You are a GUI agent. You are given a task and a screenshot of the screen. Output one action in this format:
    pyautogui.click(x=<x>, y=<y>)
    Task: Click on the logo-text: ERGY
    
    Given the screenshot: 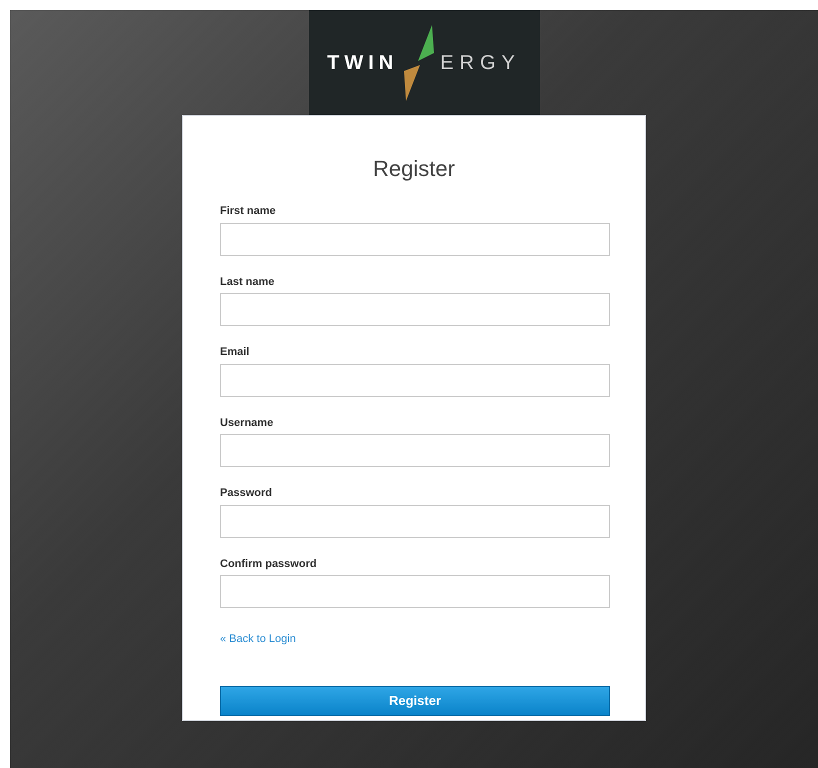 What is the action you would take?
    pyautogui.click(x=480, y=63)
    